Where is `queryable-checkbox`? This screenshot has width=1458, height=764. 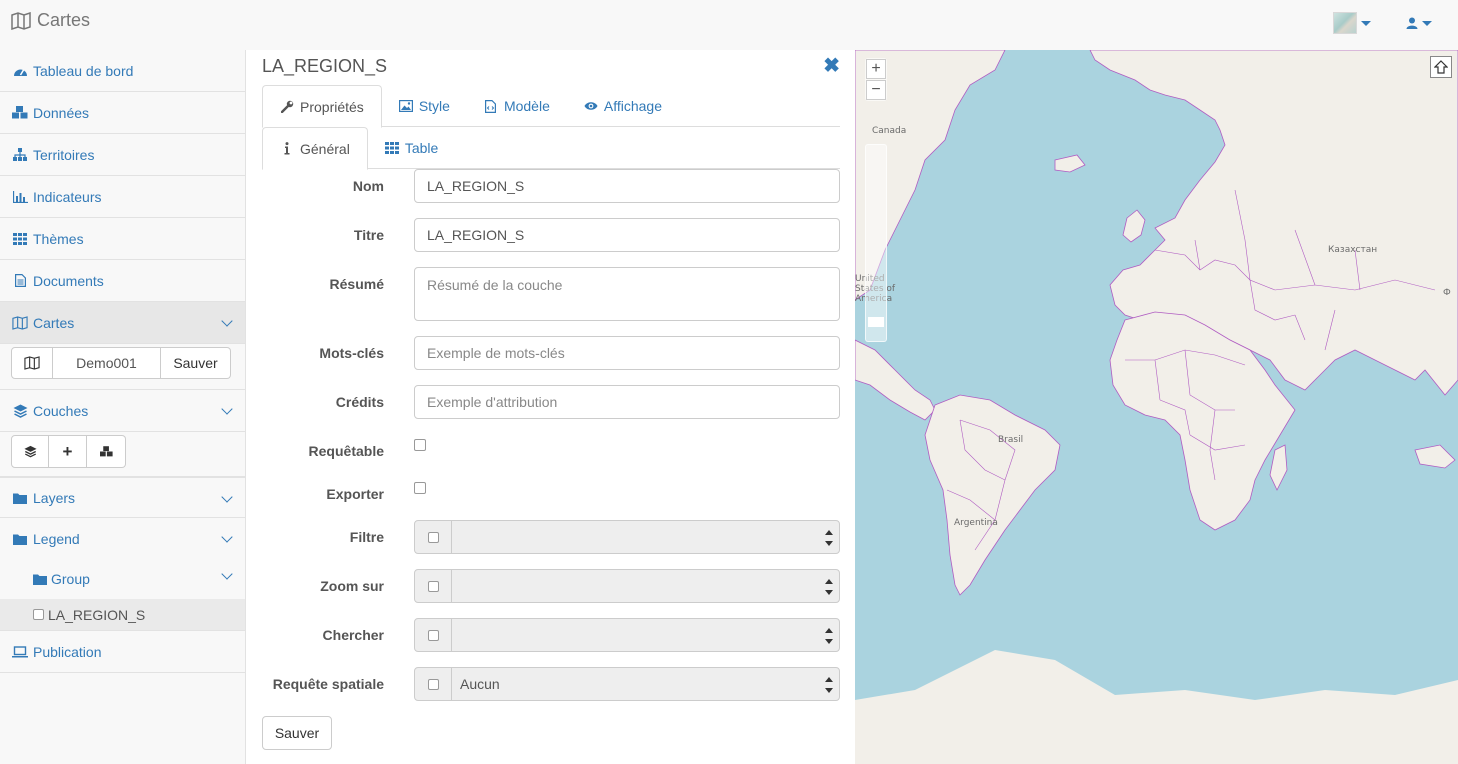 queryable-checkbox is located at coordinates (420, 445).